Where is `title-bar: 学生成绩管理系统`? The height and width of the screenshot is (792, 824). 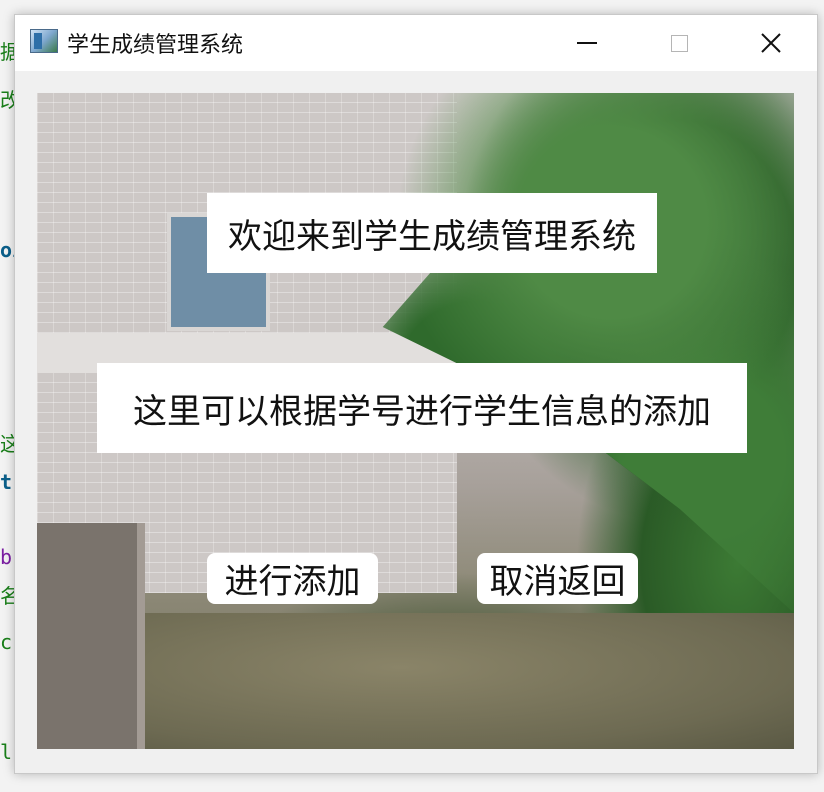 title-bar: 学生成绩管理系统 is located at coordinates (416, 43).